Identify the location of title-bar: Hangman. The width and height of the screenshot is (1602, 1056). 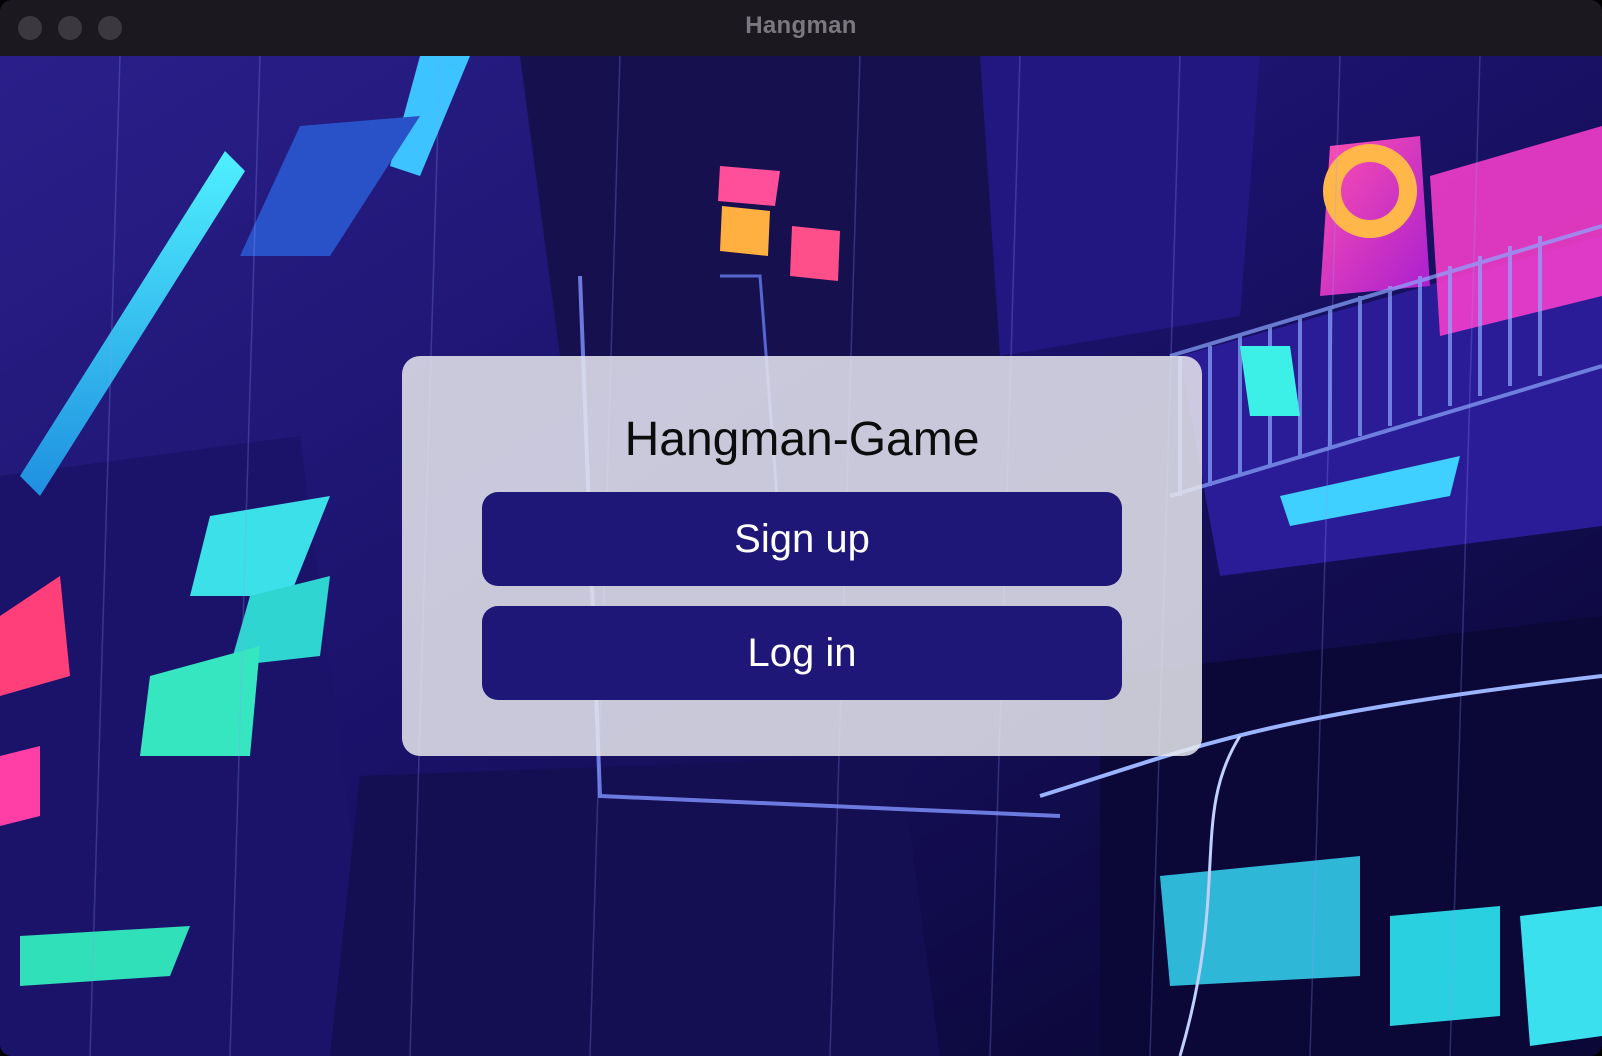
(801, 28).